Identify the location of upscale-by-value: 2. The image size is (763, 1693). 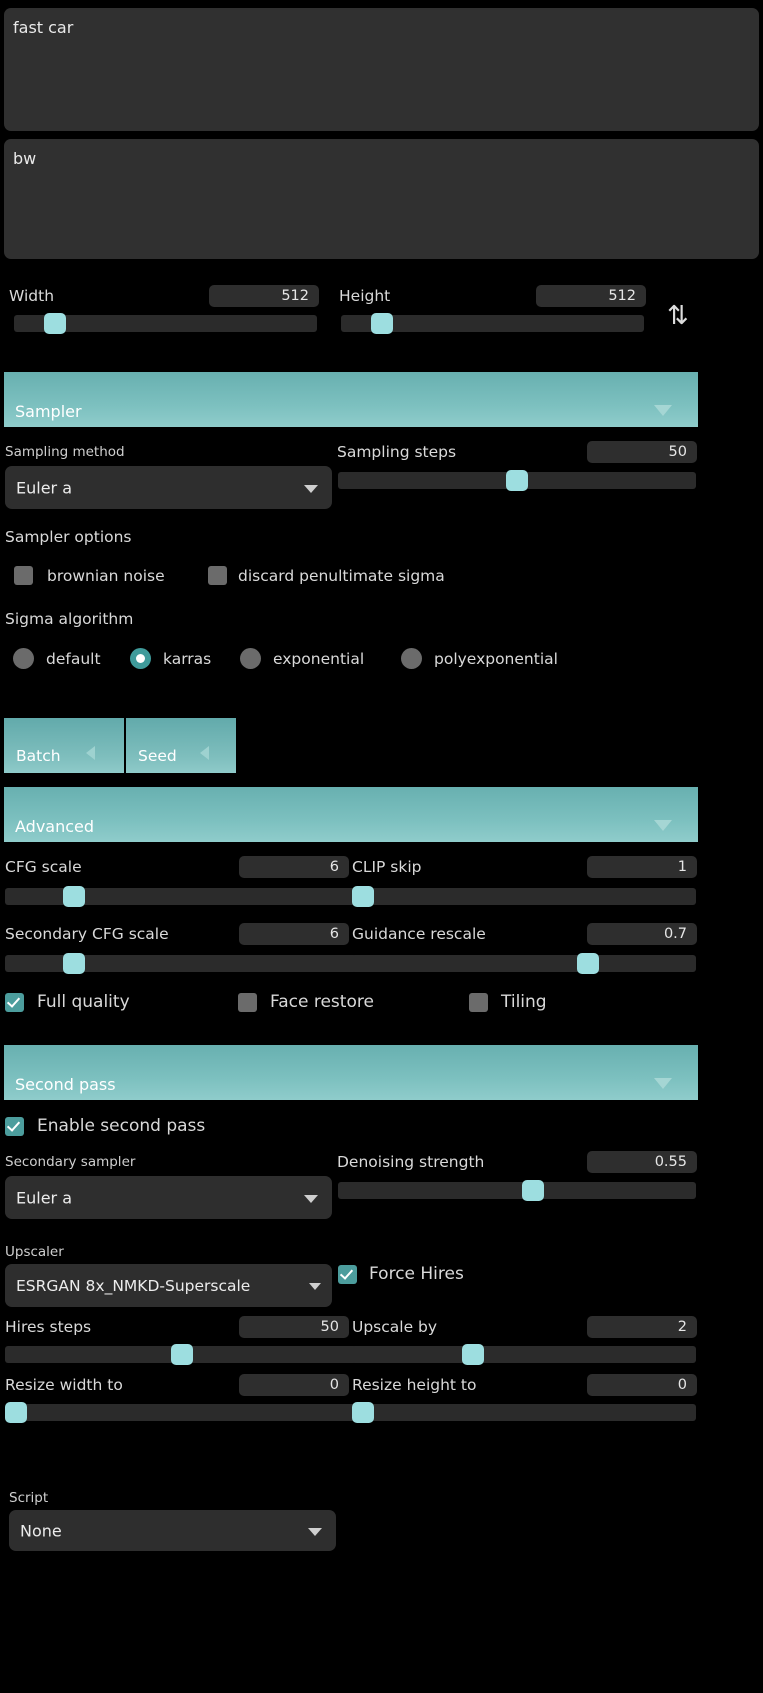
(642, 1327).